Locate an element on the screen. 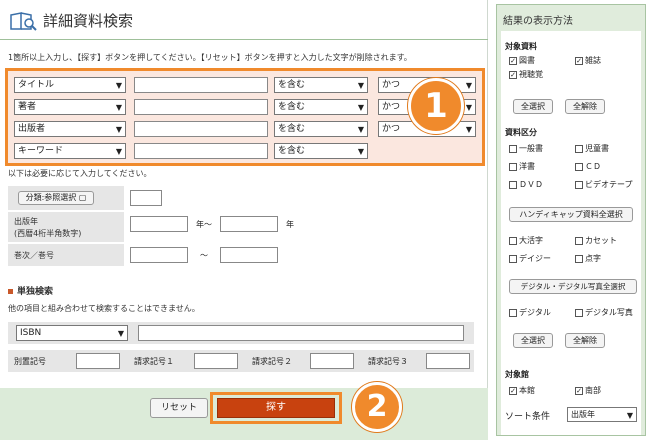 Image resolution: width=650 pixels, height=440 pixels. pubyear-from-input is located at coordinates (159, 224).